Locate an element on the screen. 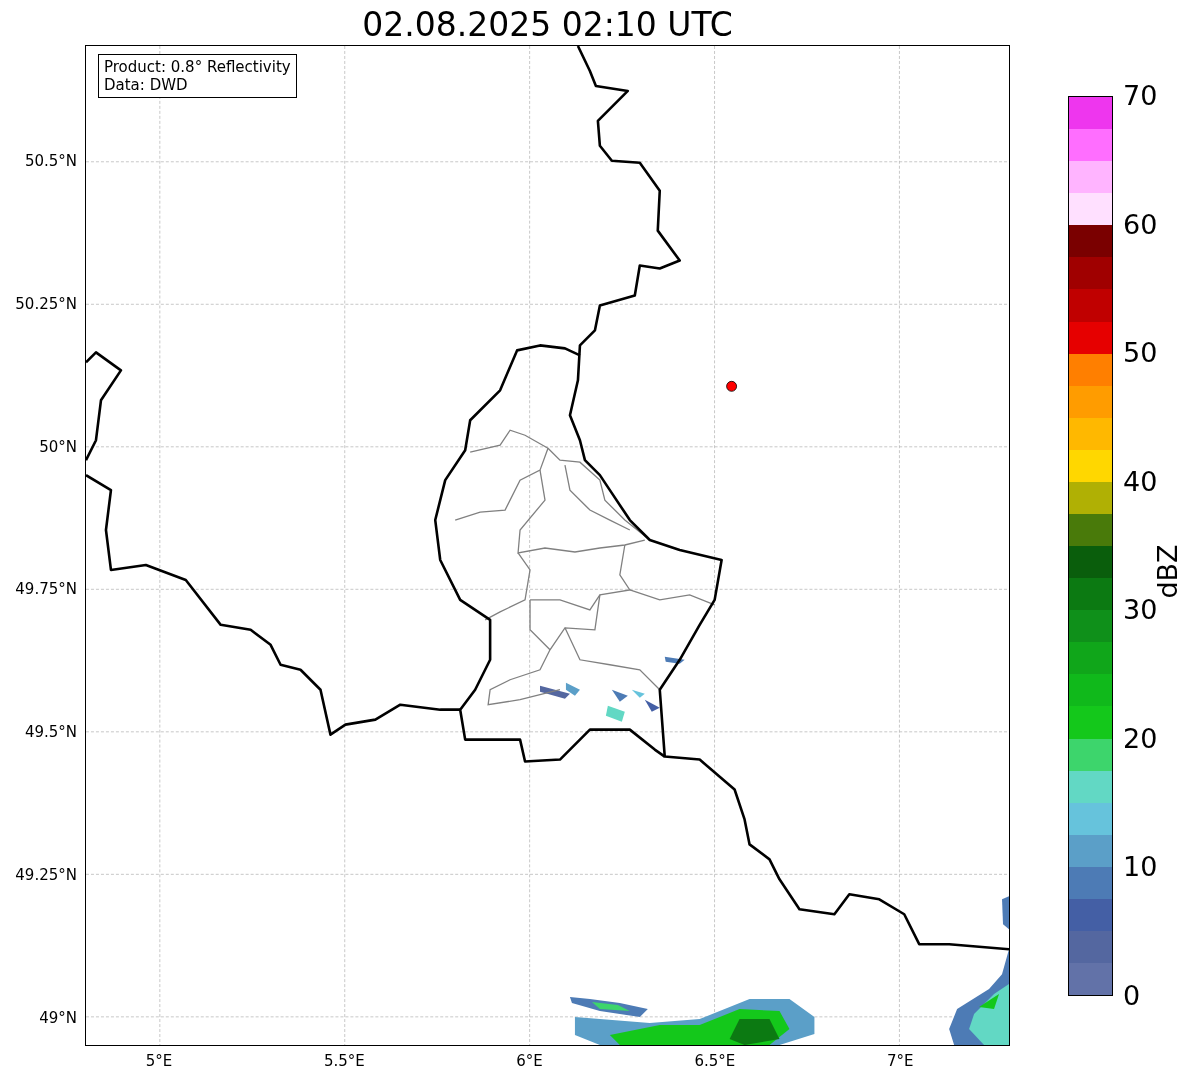 The width and height of the screenshot is (1202, 1081). info-text: Data: DWD is located at coordinates (146, 85).